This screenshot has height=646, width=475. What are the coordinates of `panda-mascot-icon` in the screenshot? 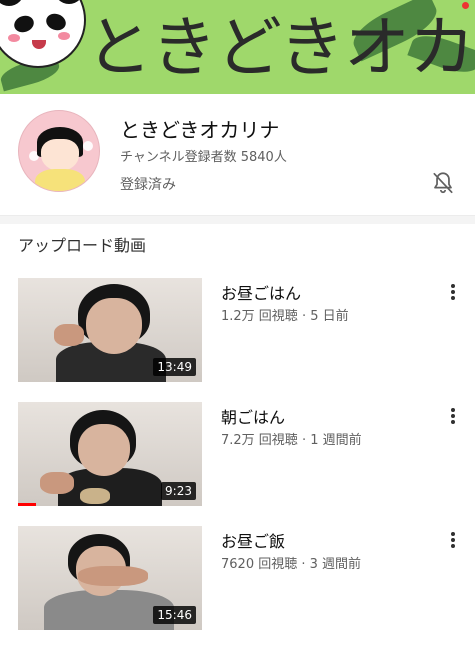 It's located at (43, 34).